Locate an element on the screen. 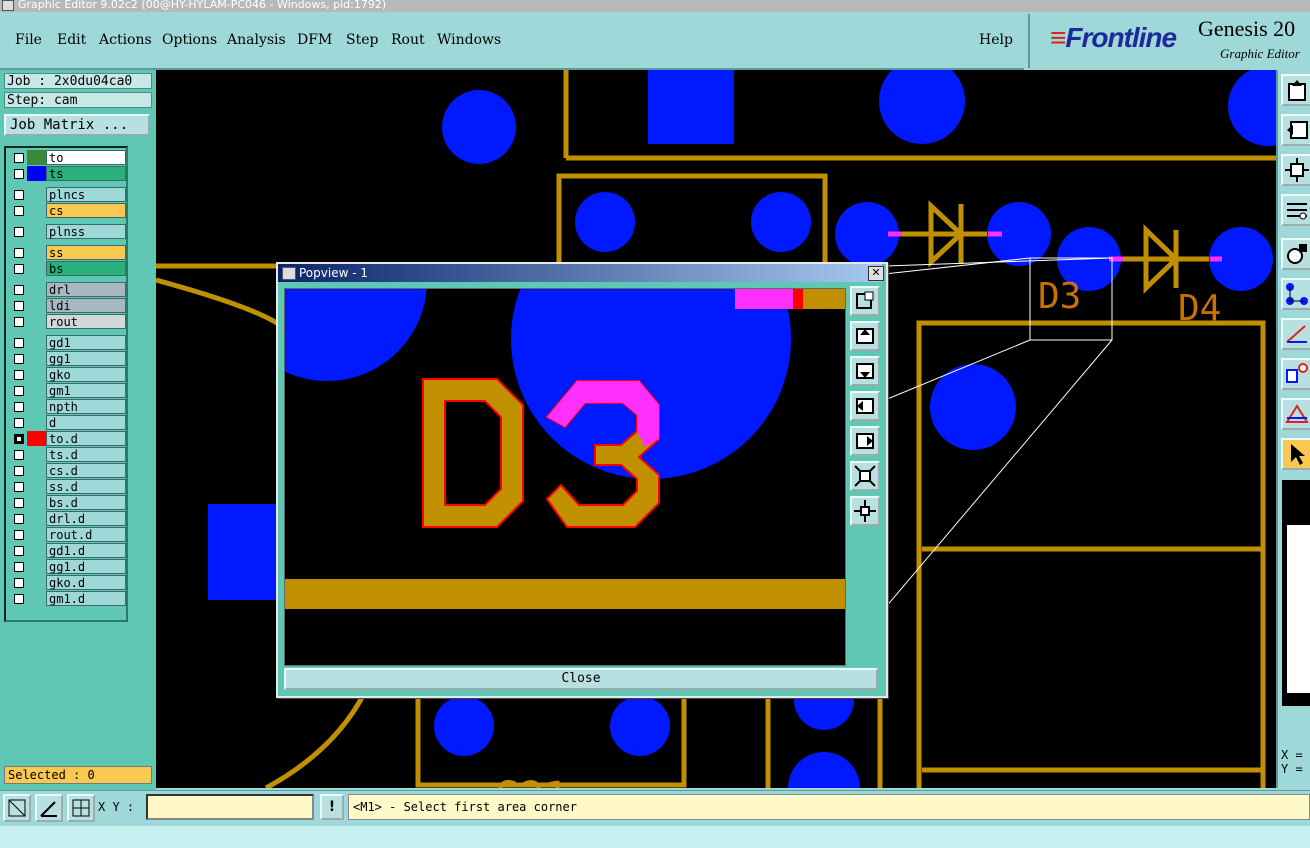 The height and width of the screenshot is (848, 1310). layer-name: bs.d is located at coordinates (86, 502).